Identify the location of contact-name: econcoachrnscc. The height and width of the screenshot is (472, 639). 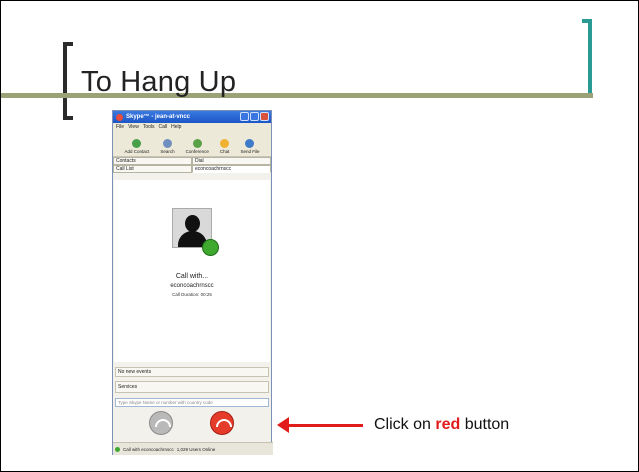
(192, 286).